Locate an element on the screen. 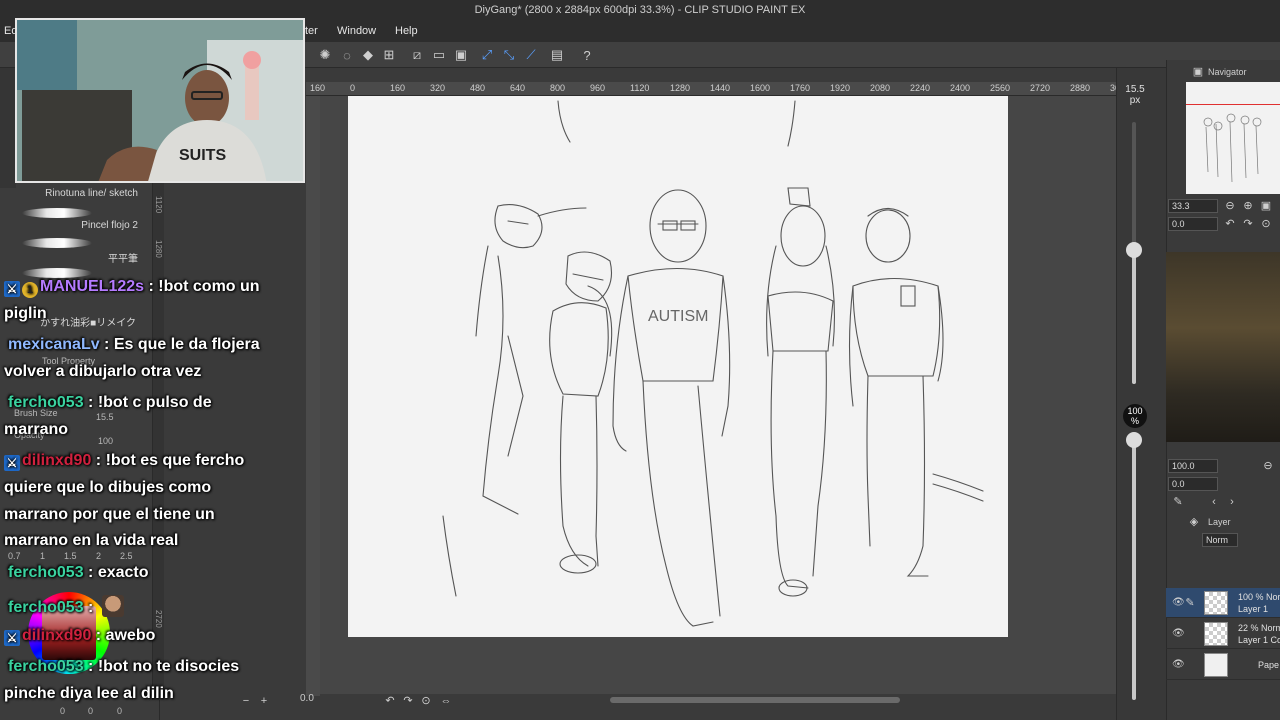 This screenshot has width=1280, height=720. brush-size-readout: 15.5 px is located at coordinates (1135, 95).